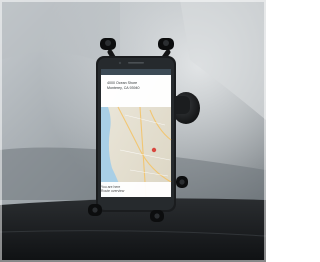 Image resolution: width=320 pixels, height=262 pixels. Describe the element at coordinates (154, 150) in the screenshot. I see `location-pin-icon` at that location.